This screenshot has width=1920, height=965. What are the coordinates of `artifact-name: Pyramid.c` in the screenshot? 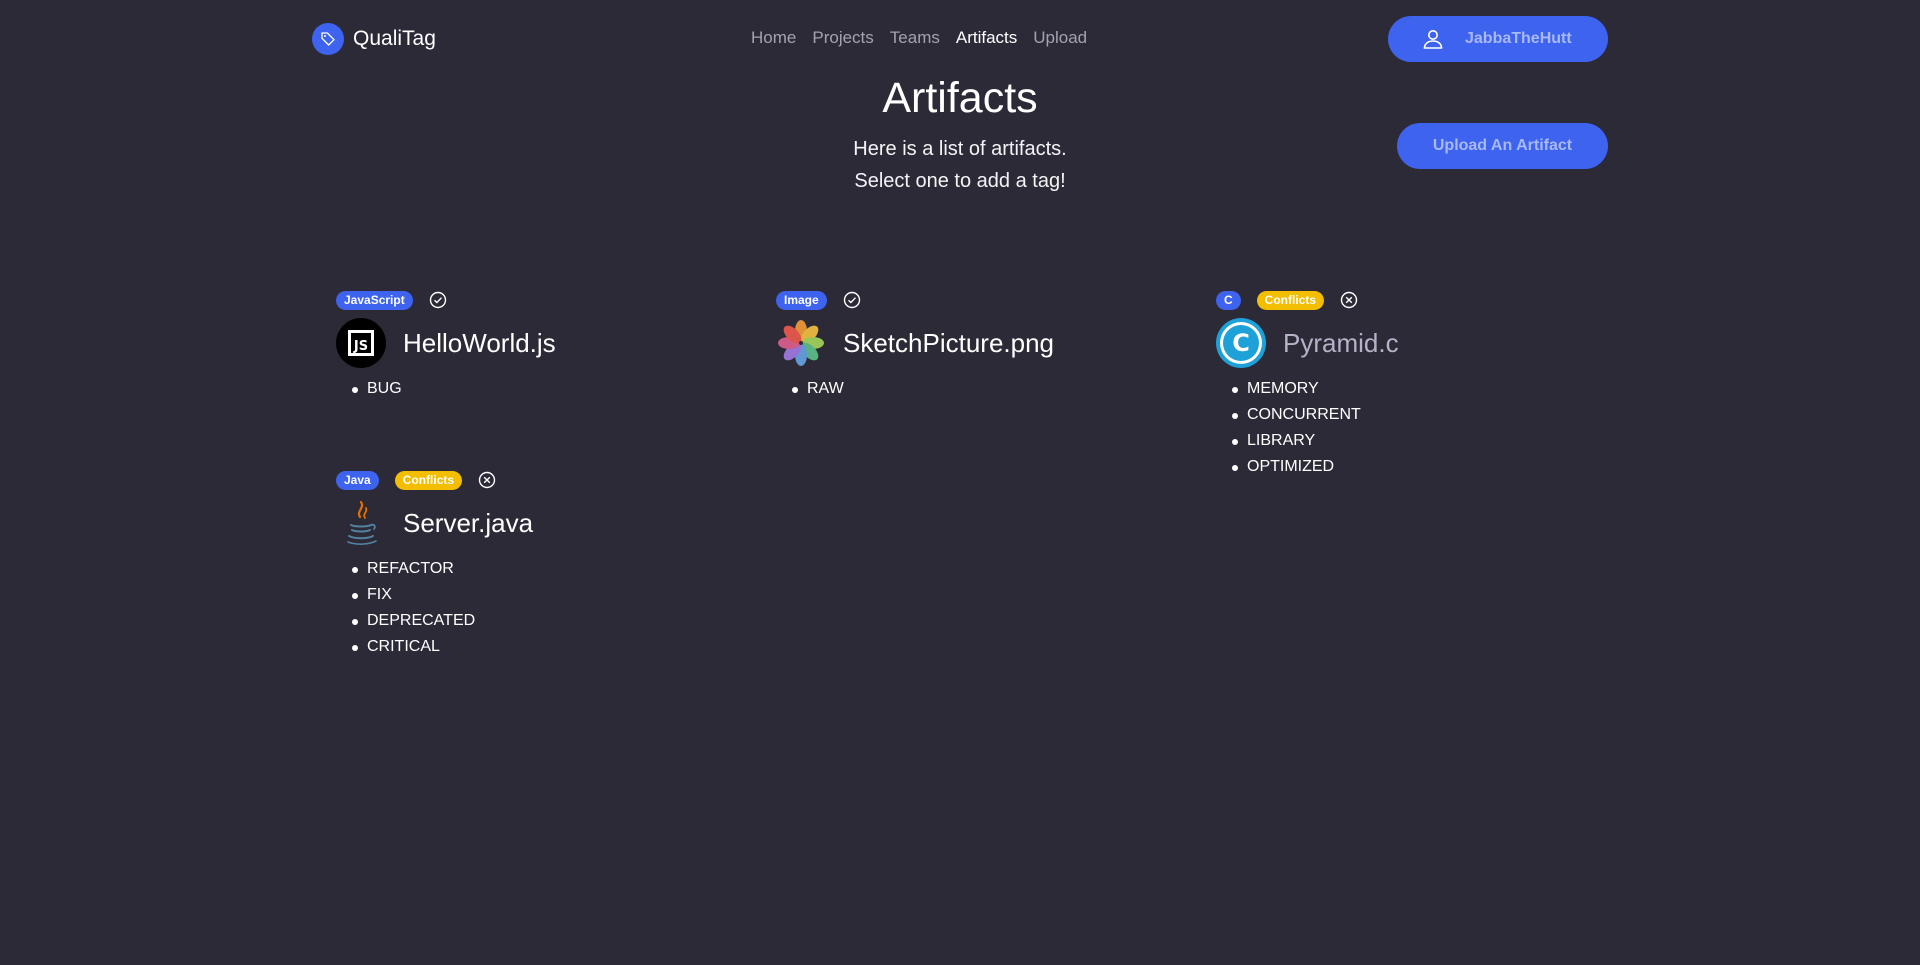 It's located at (1341, 342).